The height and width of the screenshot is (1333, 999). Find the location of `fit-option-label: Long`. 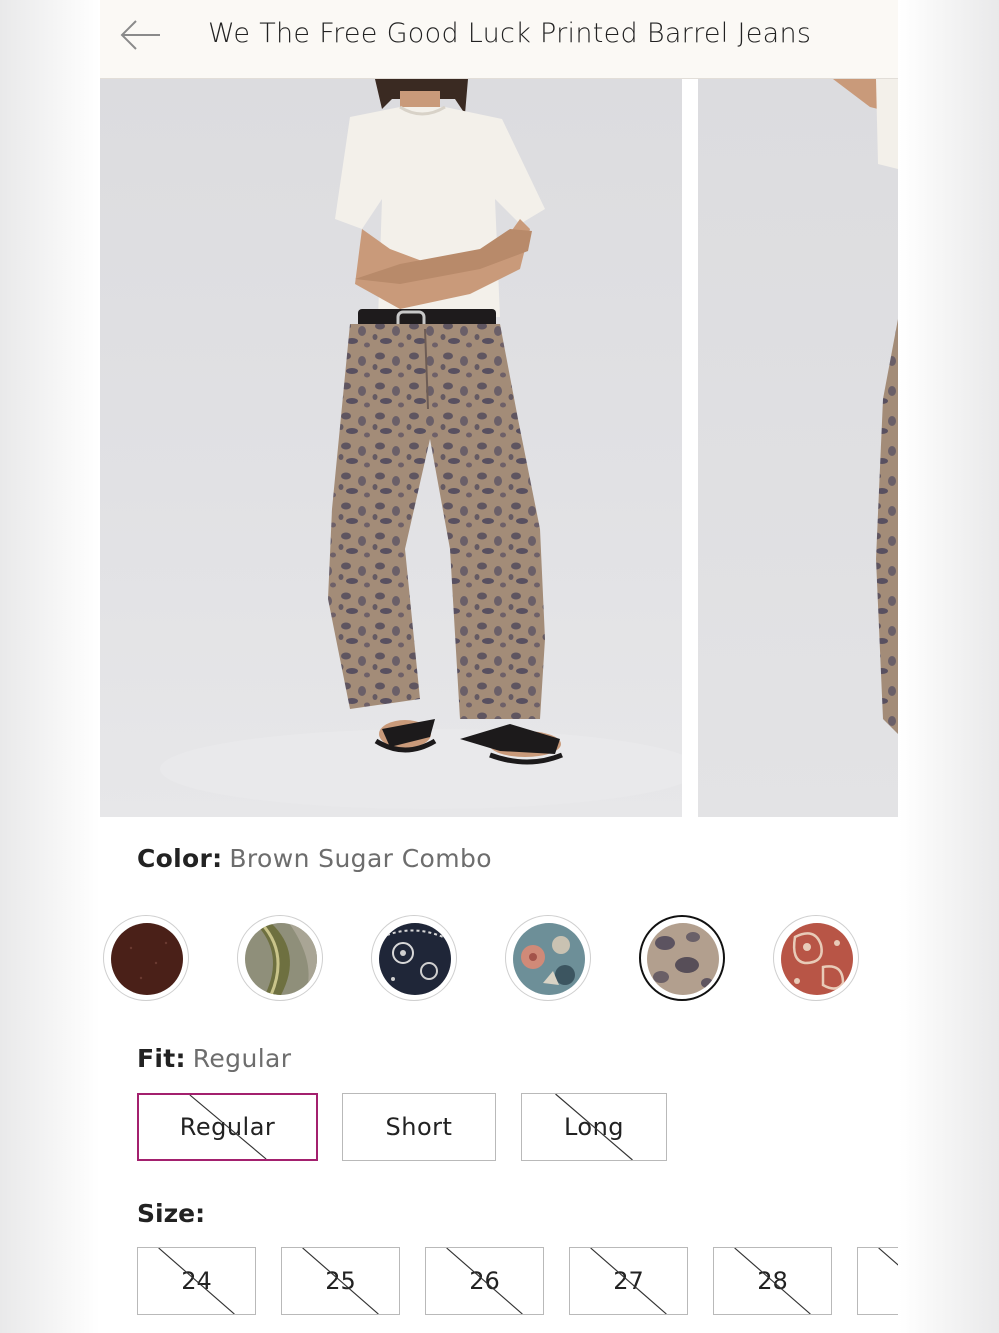

fit-option-label: Long is located at coordinates (594, 1127).